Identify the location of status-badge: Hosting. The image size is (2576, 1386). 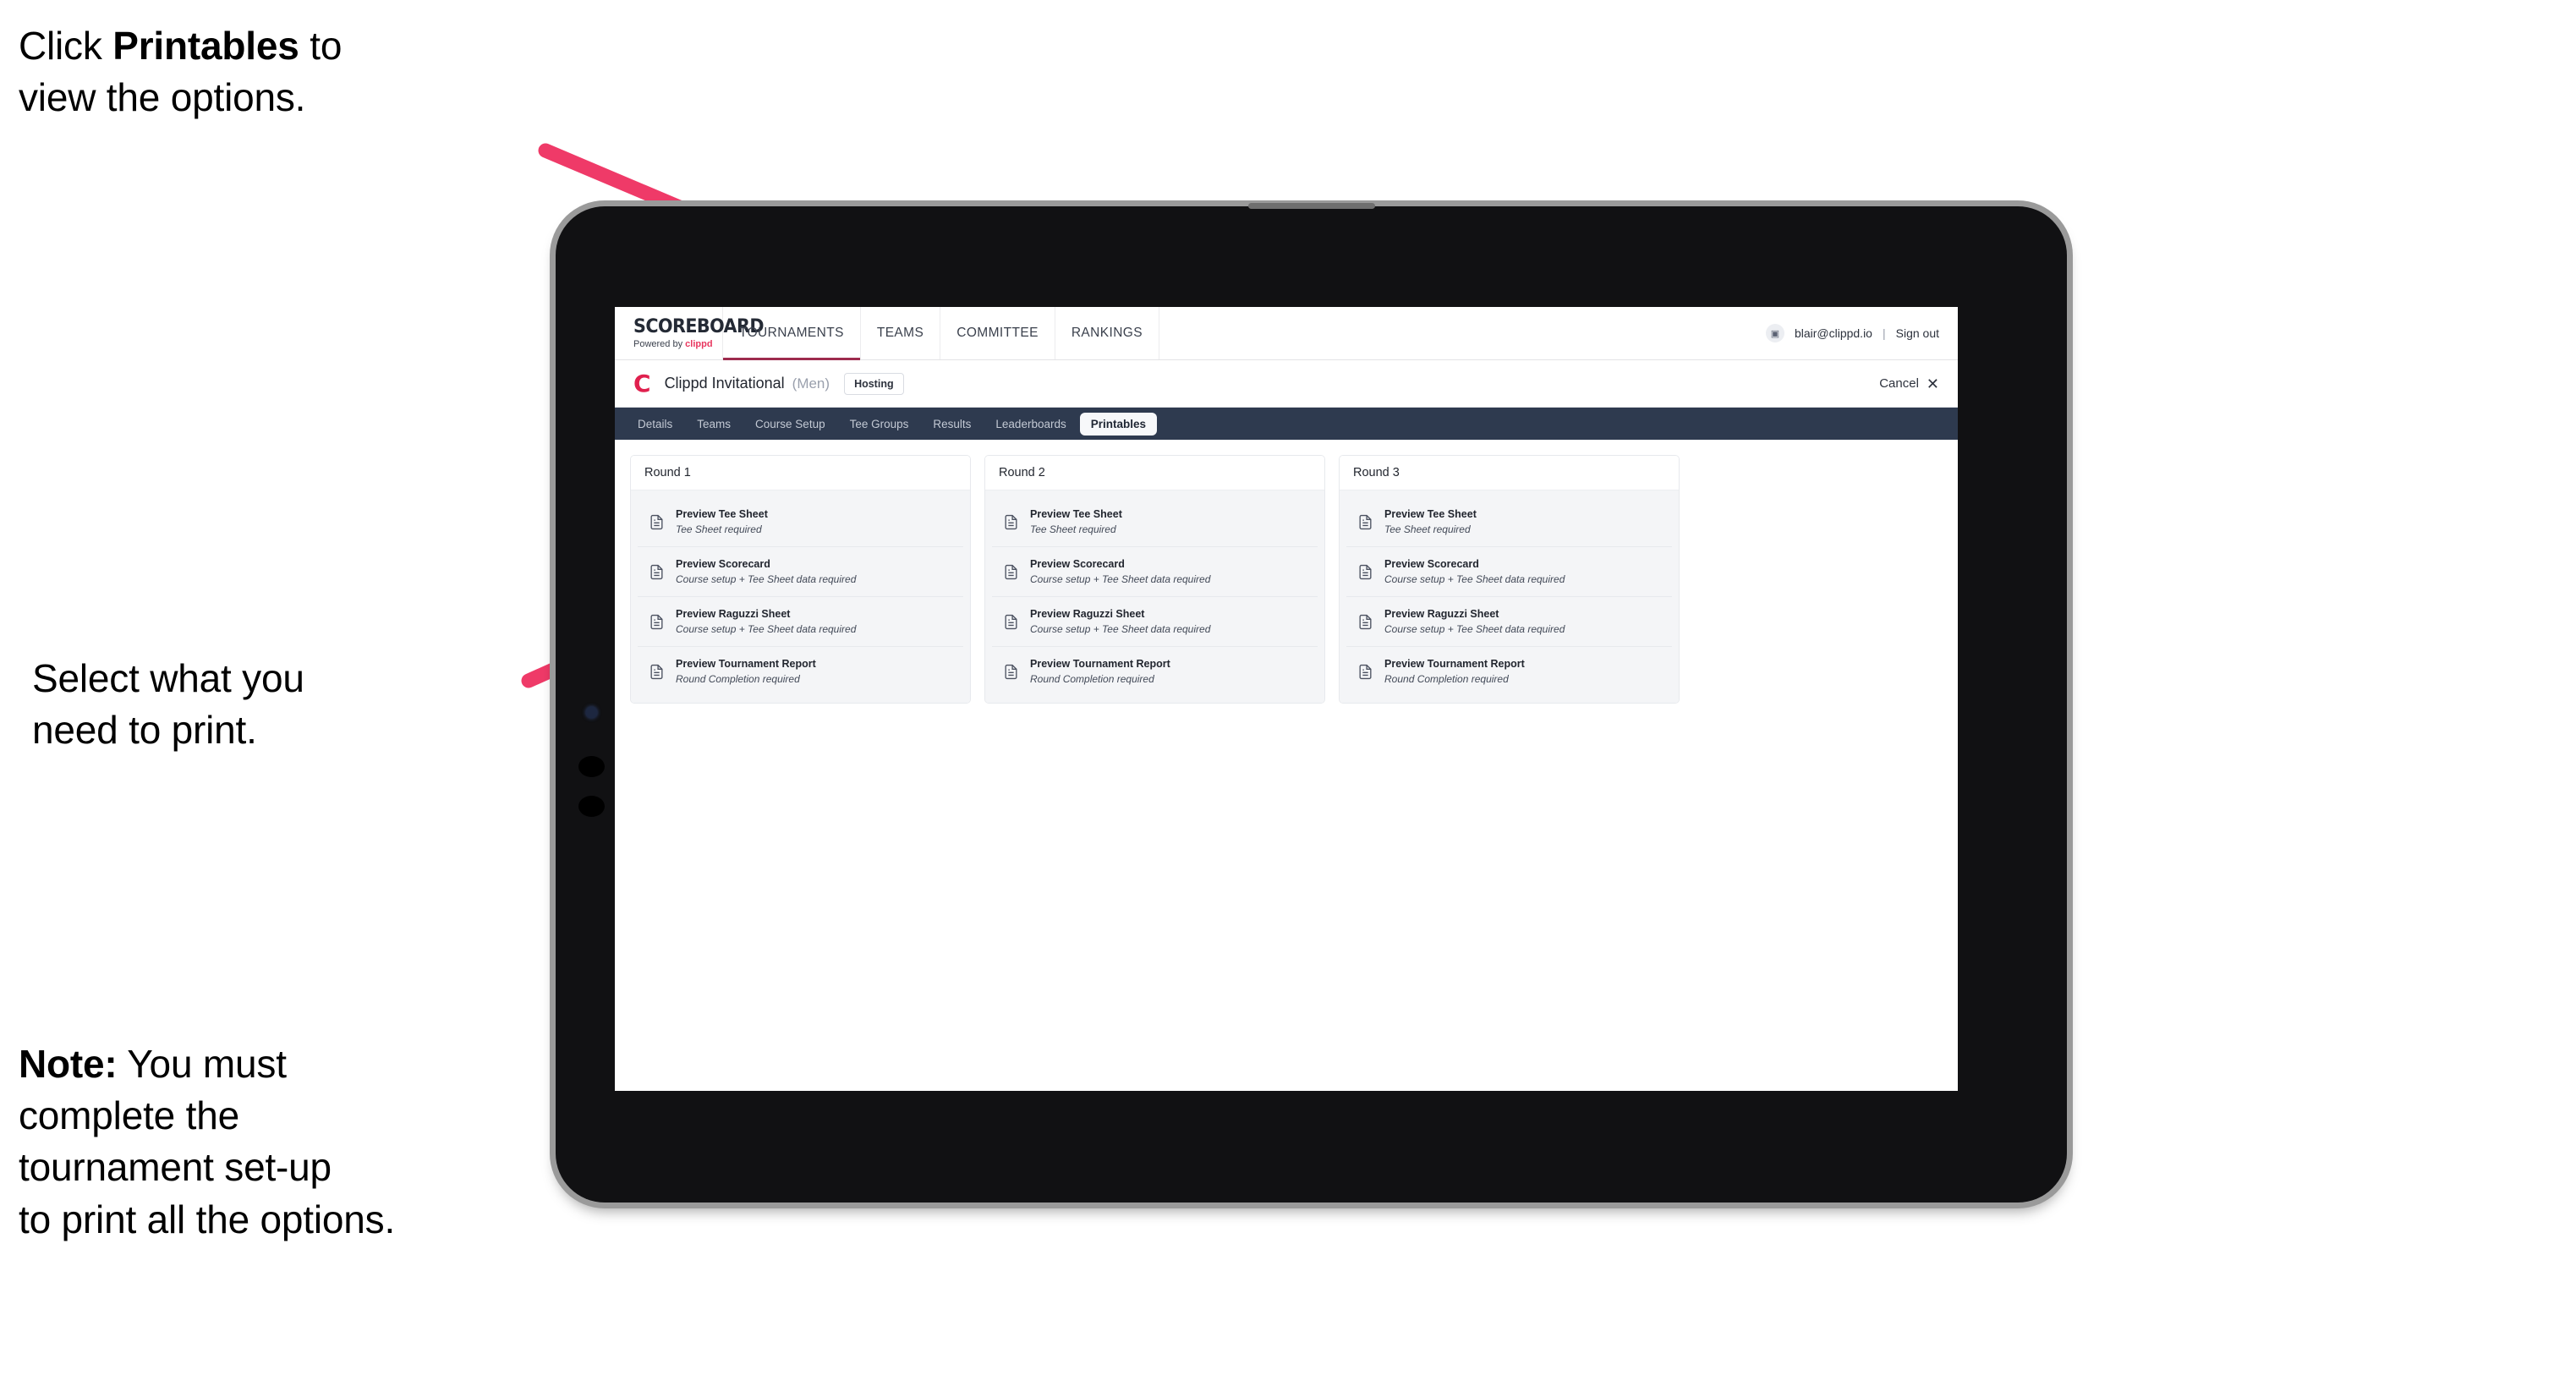
(874, 383).